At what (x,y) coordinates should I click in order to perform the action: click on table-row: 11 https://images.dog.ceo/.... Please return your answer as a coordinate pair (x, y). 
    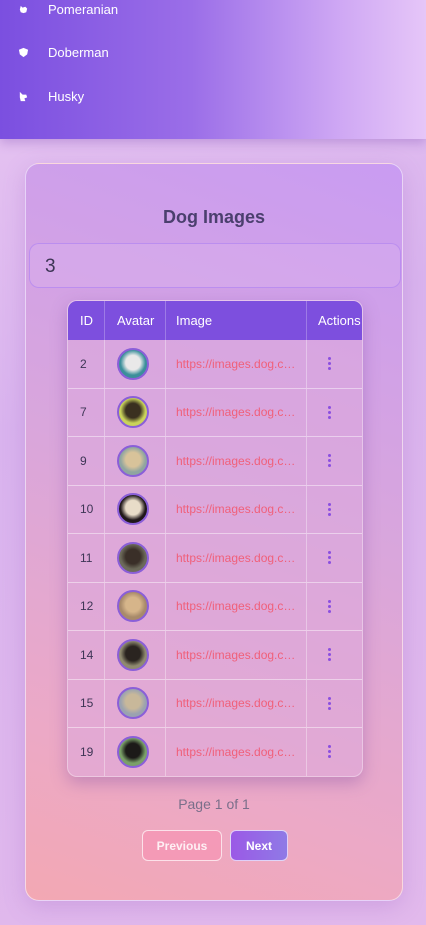
    Looking at the image, I should click on (215, 558).